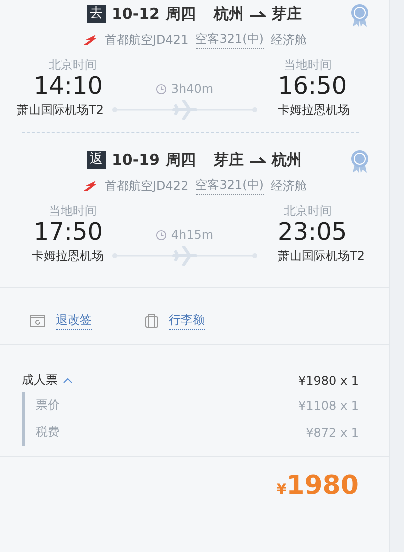  I want to click on caret-icon, so click(68, 380).